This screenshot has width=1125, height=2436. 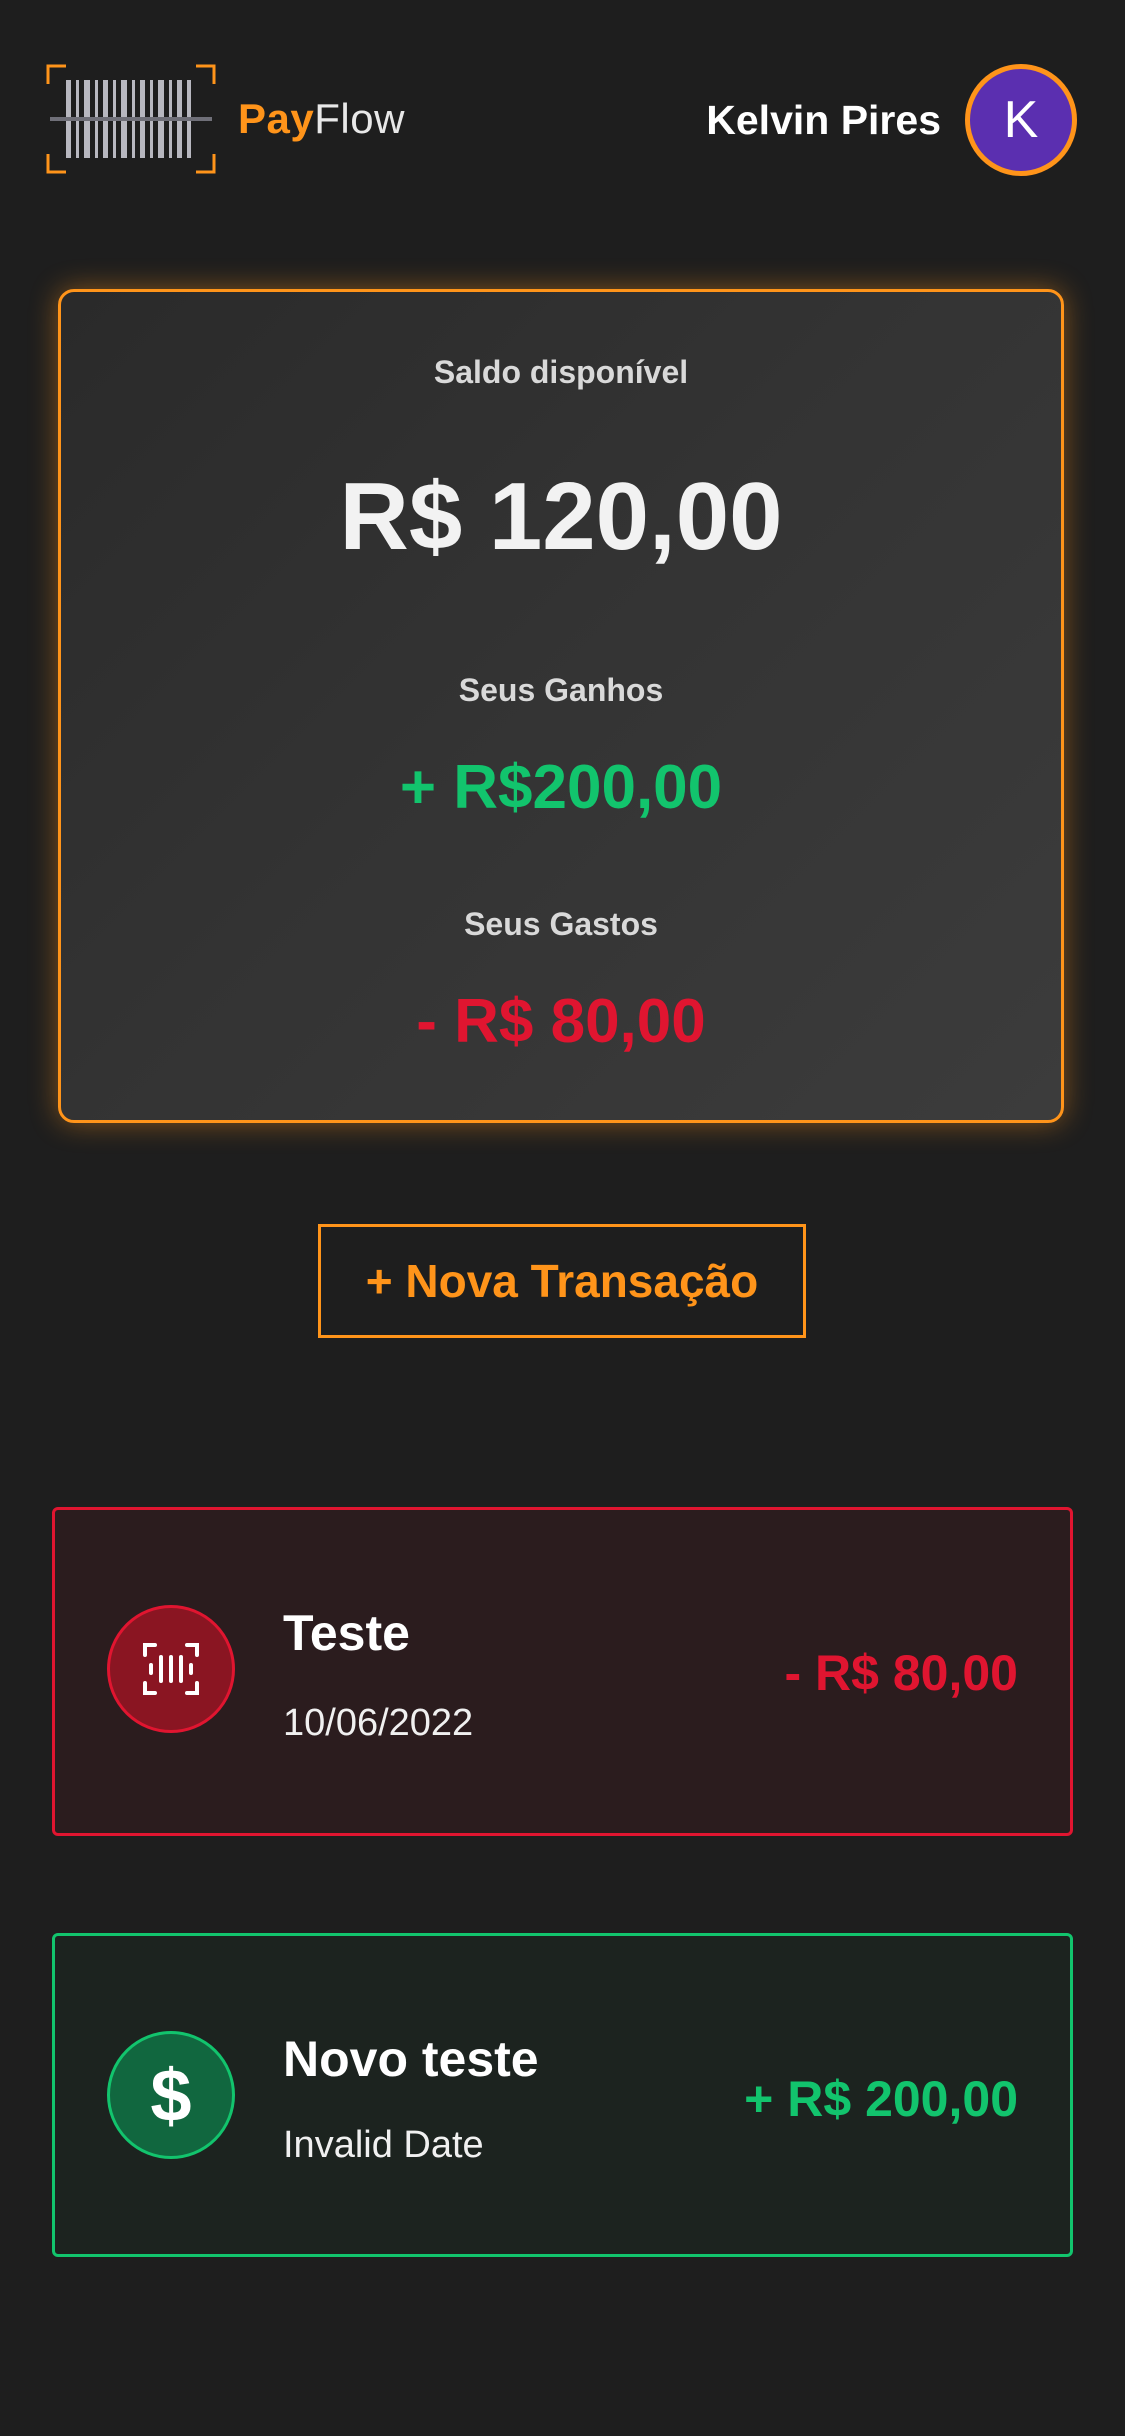 I want to click on transaction-amount: - R$ 80,00, so click(x=901, y=1673).